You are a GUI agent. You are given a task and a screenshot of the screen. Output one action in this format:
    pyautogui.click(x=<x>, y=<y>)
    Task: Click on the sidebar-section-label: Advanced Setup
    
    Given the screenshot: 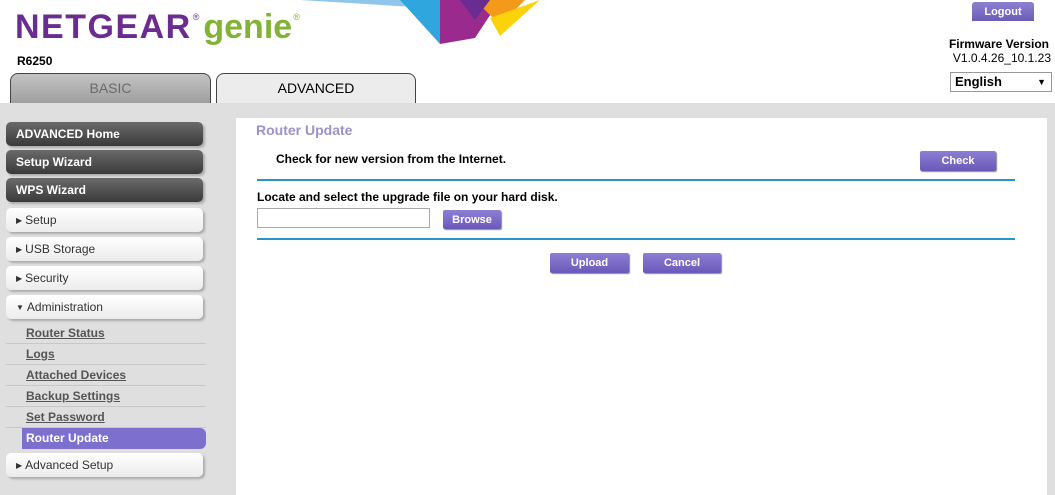 What is the action you would take?
    pyautogui.click(x=69, y=465)
    